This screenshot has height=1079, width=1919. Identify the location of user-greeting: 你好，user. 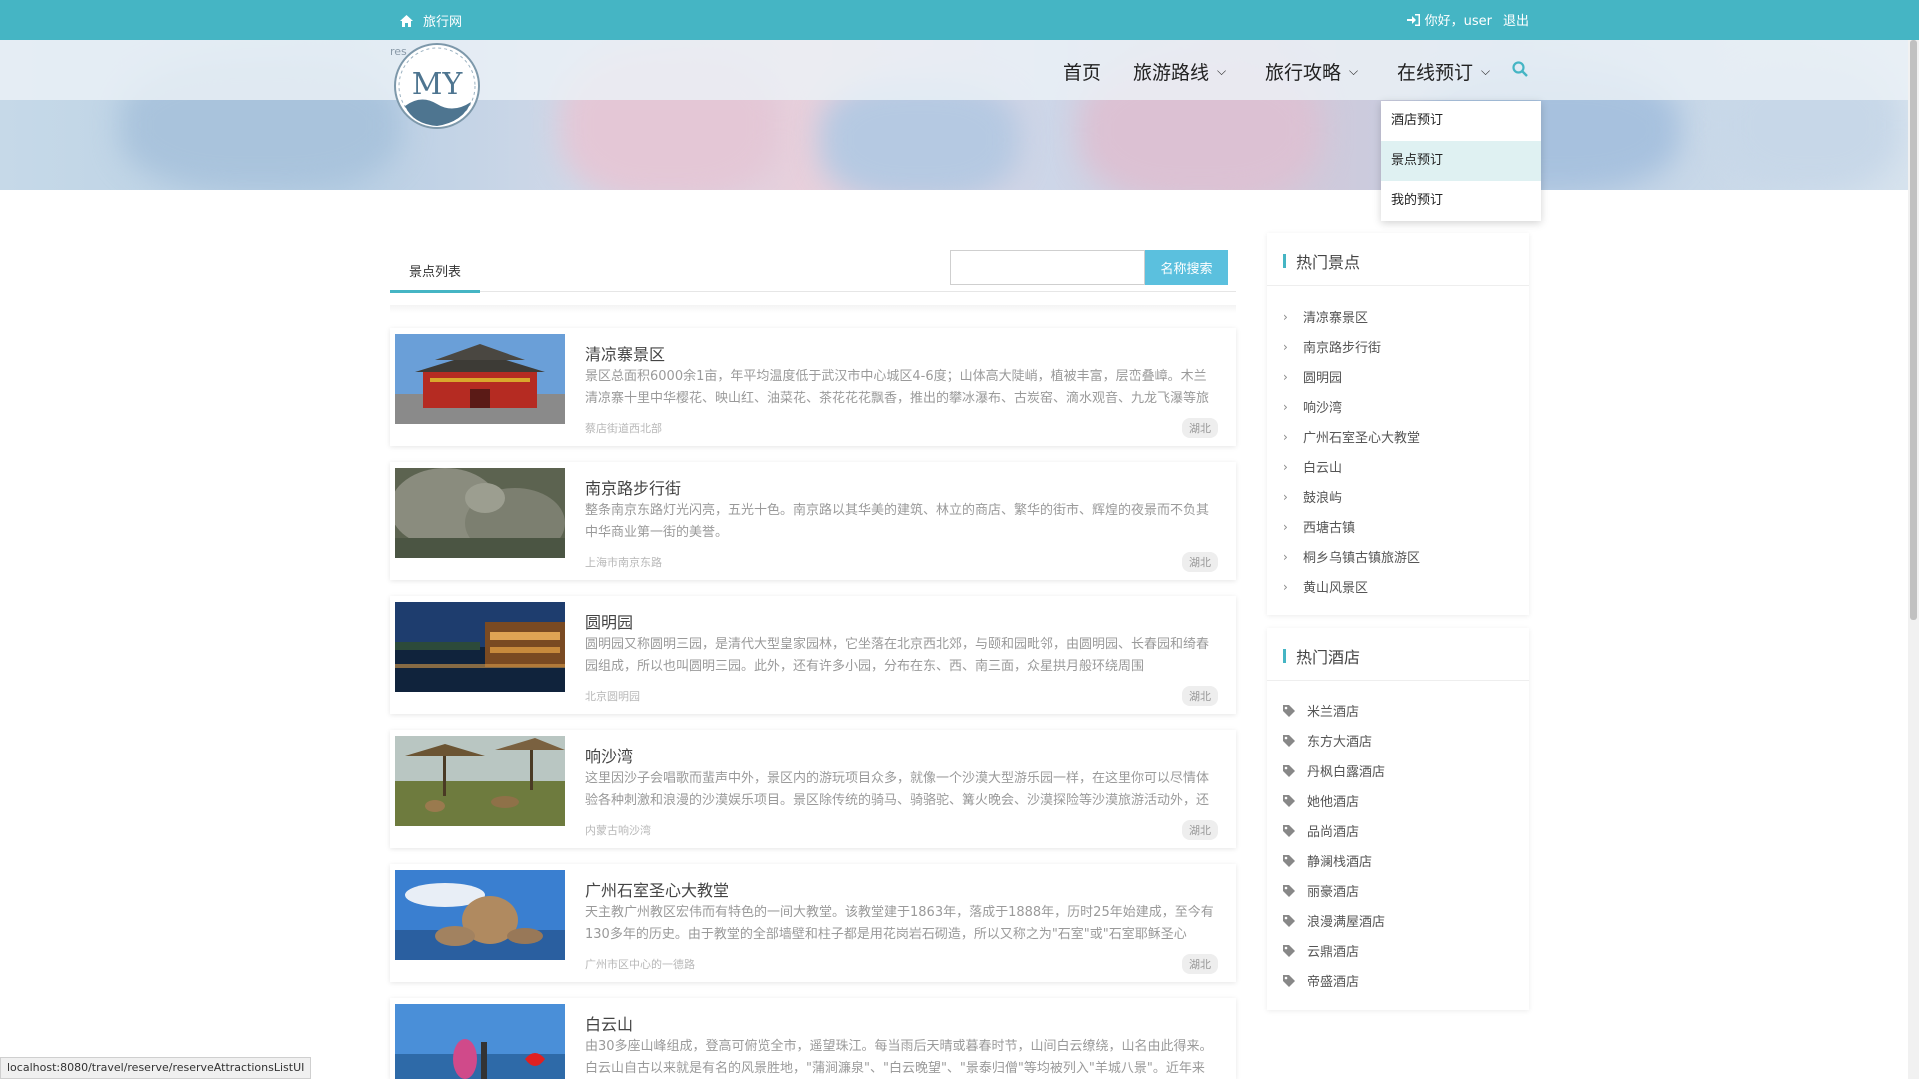
(1458, 19).